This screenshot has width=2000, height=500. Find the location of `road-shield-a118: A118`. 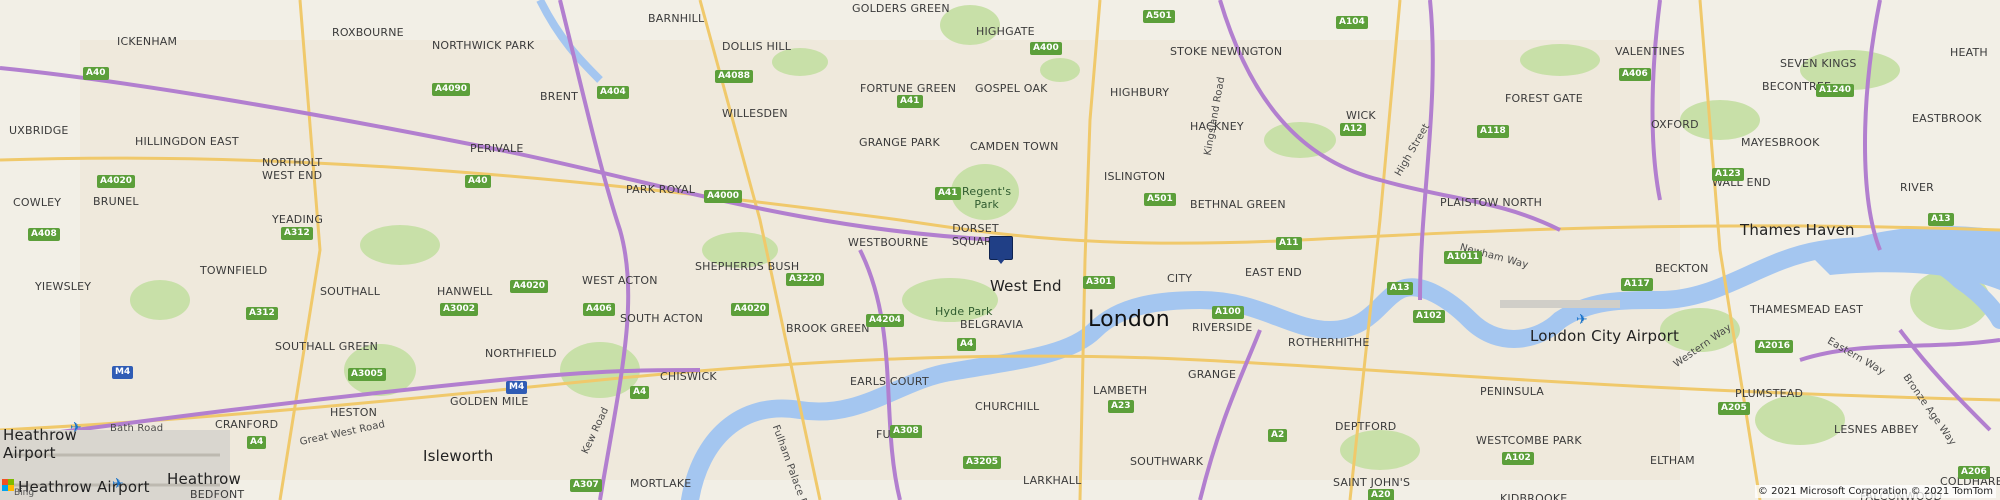

road-shield-a118: A118 is located at coordinates (1493, 131).